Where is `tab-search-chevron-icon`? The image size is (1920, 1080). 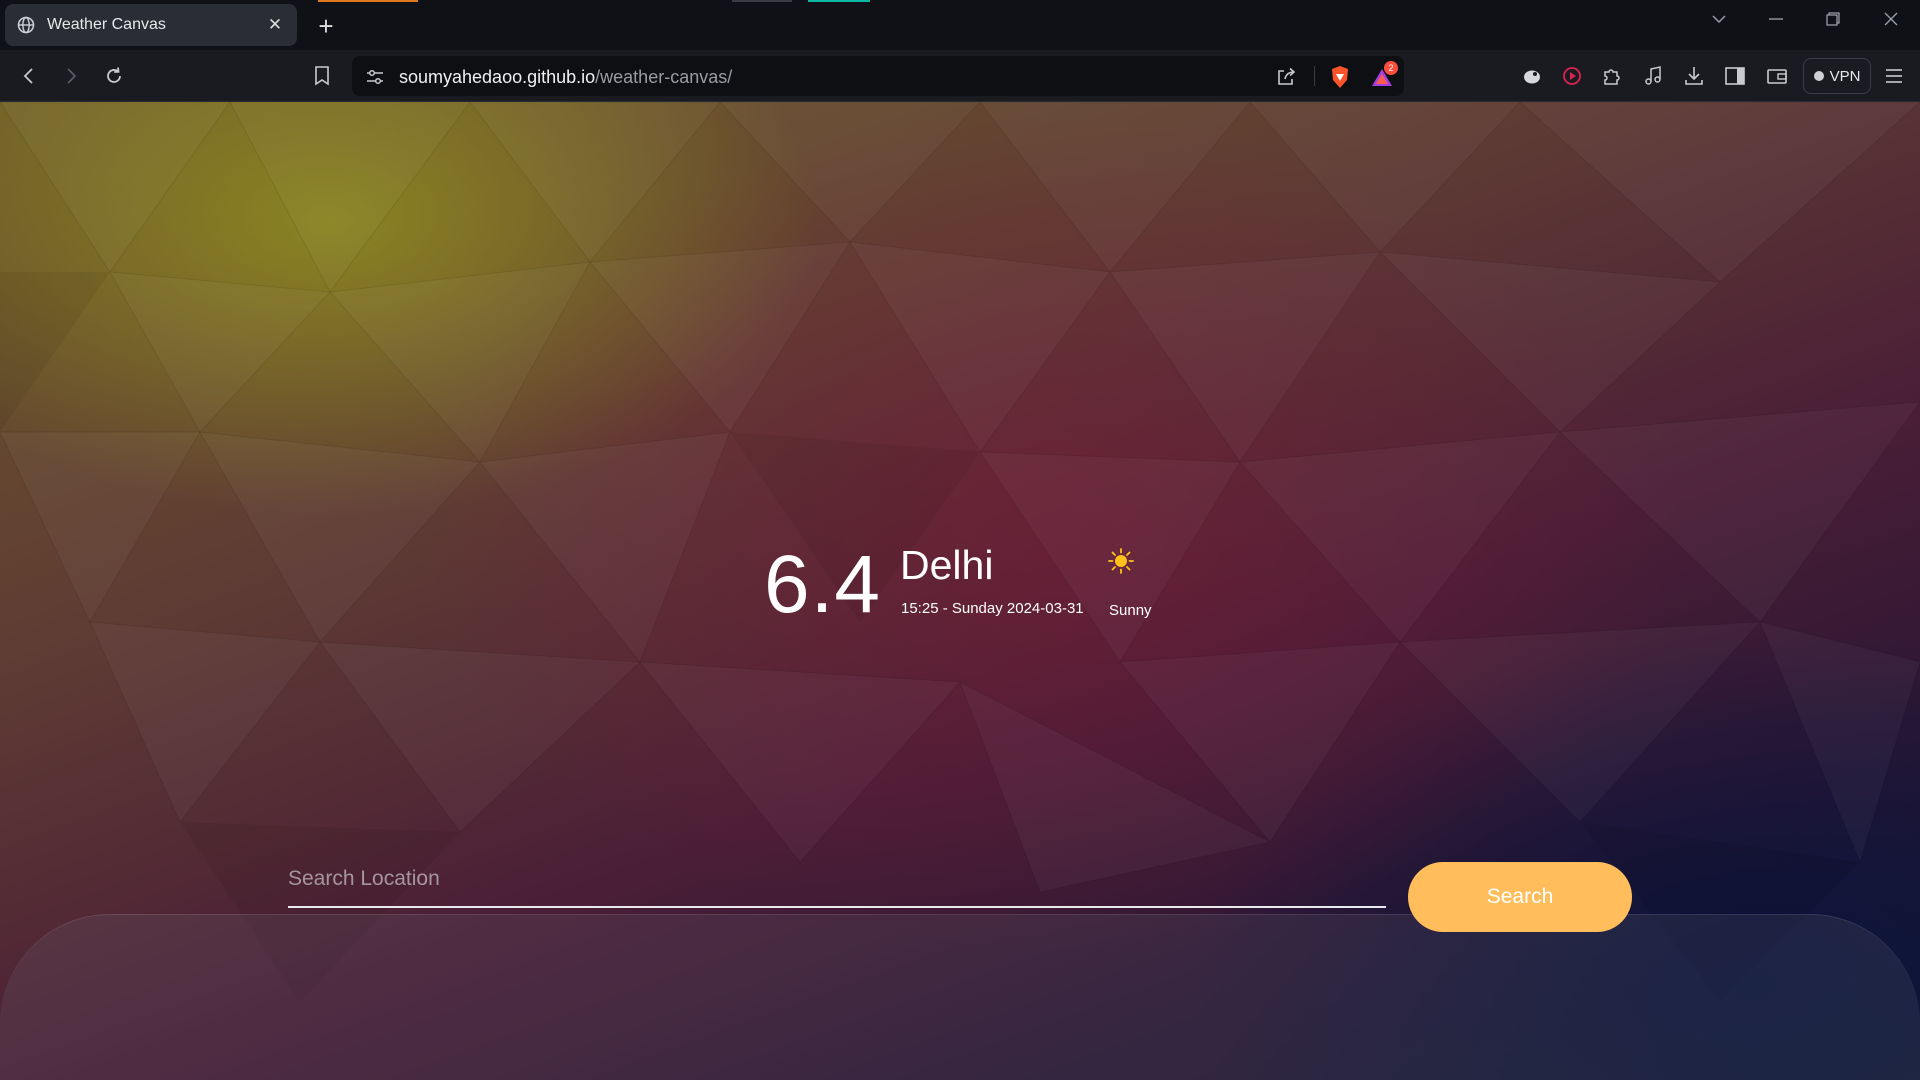 tab-search-chevron-icon is located at coordinates (1719, 19).